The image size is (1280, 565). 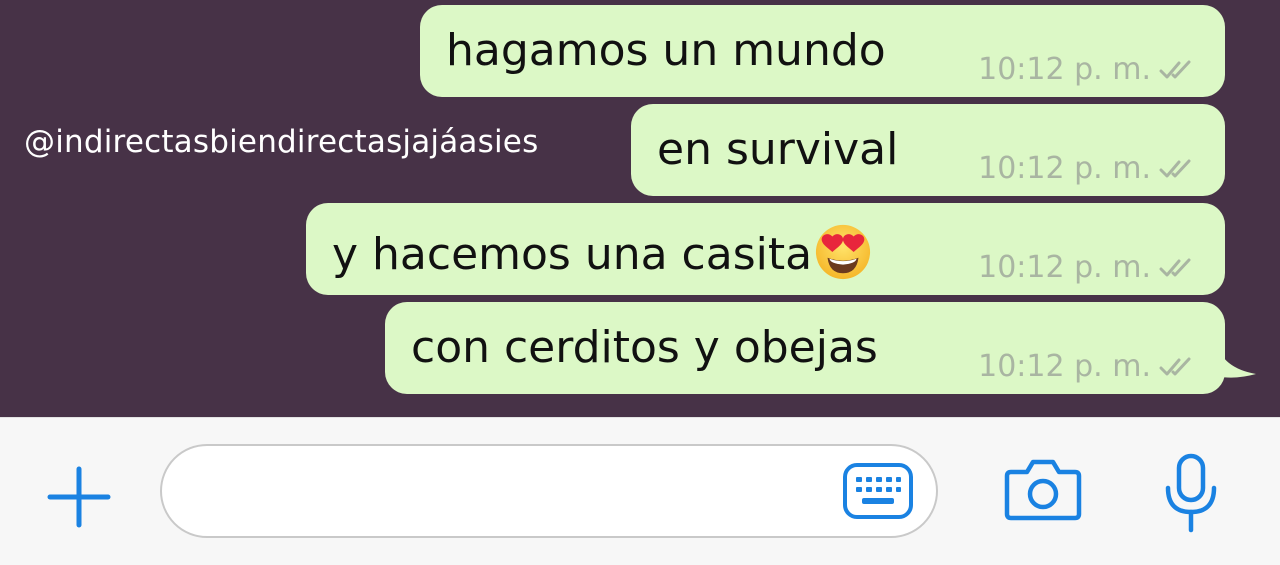 What do you see at coordinates (1236, 360) in the screenshot?
I see `bubble-tail` at bounding box center [1236, 360].